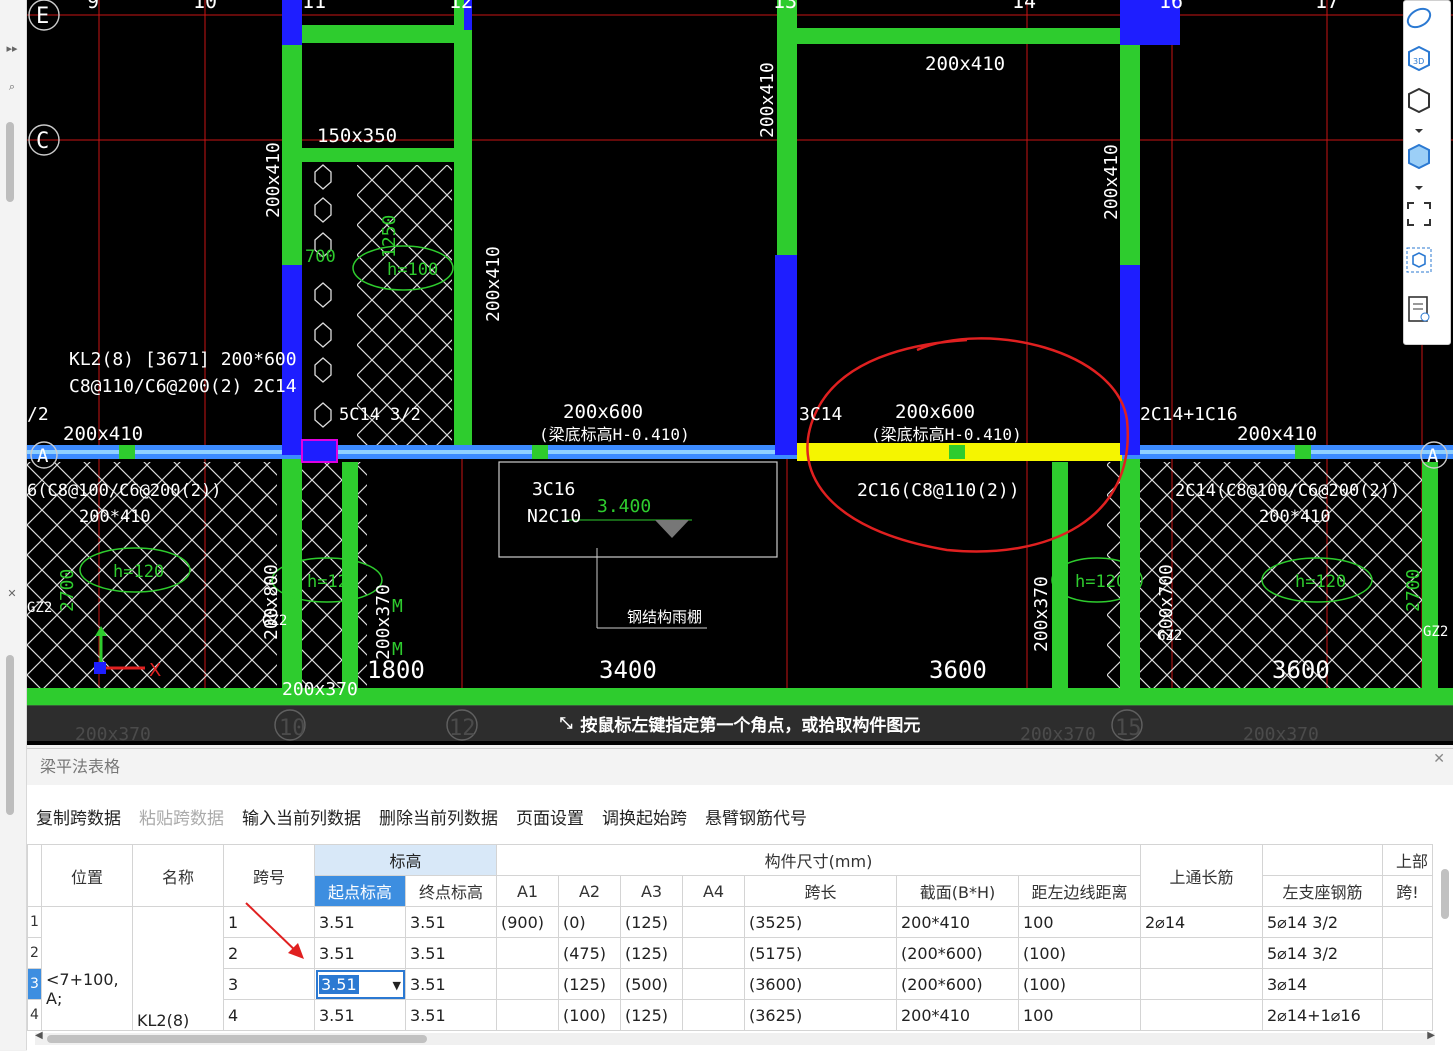  What do you see at coordinates (527, 891) in the screenshot?
I see `header-a1: A1` at bounding box center [527, 891].